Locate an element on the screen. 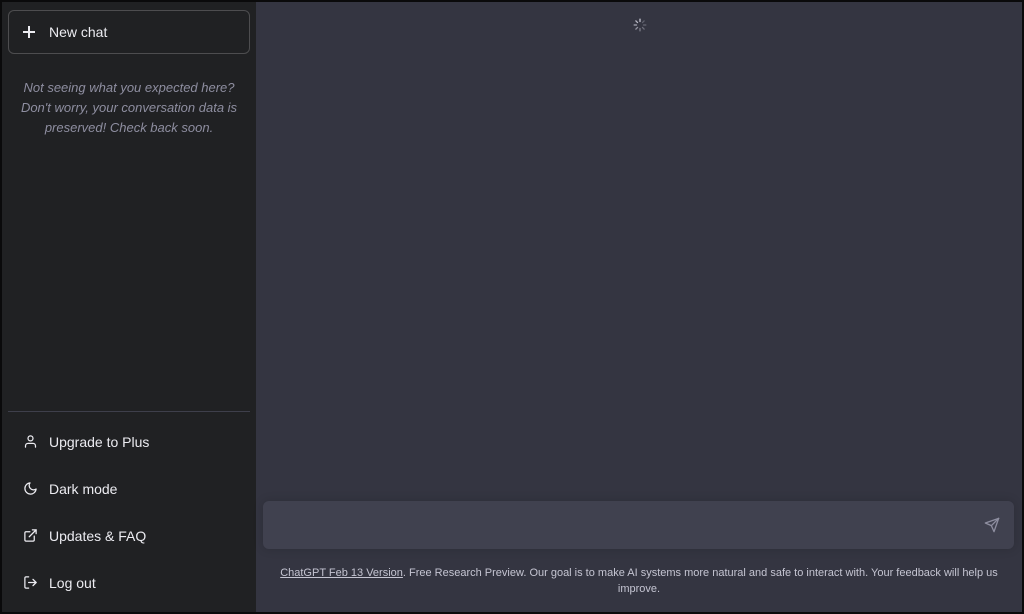  send-icon is located at coordinates (992, 525).